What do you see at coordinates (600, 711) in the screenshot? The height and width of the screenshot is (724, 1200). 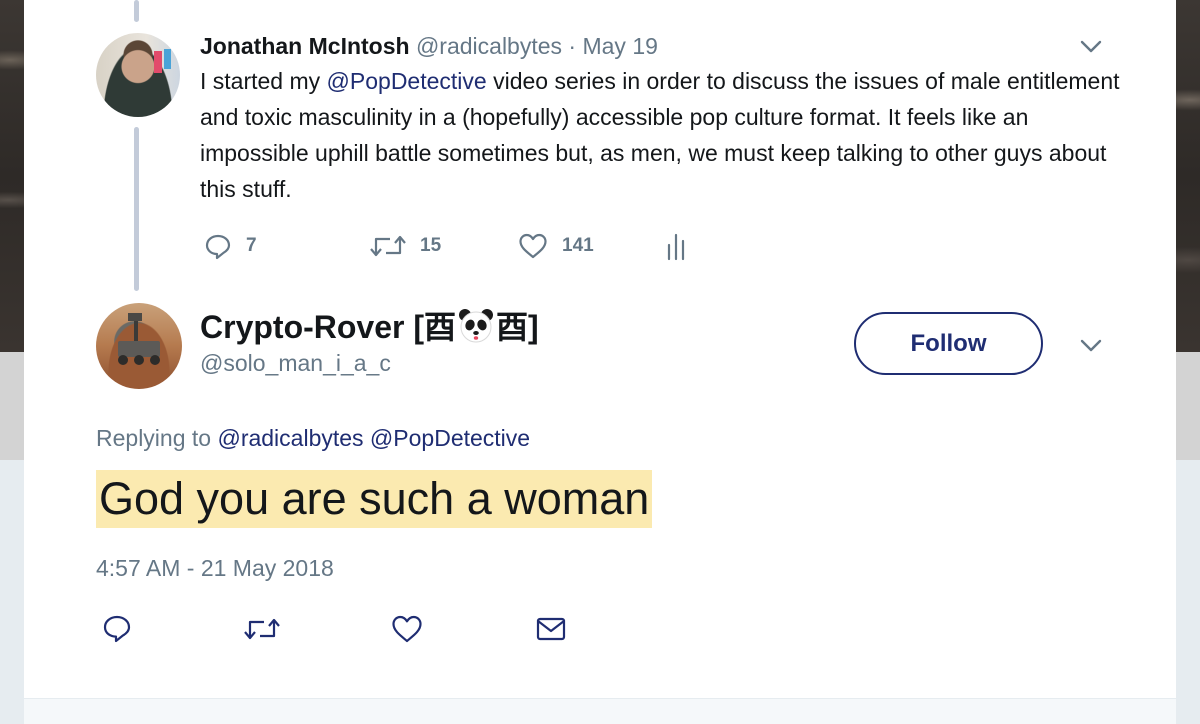 I see `card-footer` at bounding box center [600, 711].